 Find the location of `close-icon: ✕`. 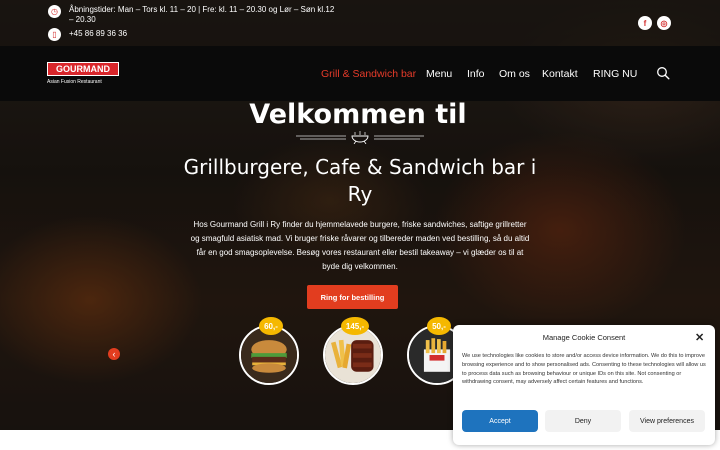

close-icon: ✕ is located at coordinates (699, 337).